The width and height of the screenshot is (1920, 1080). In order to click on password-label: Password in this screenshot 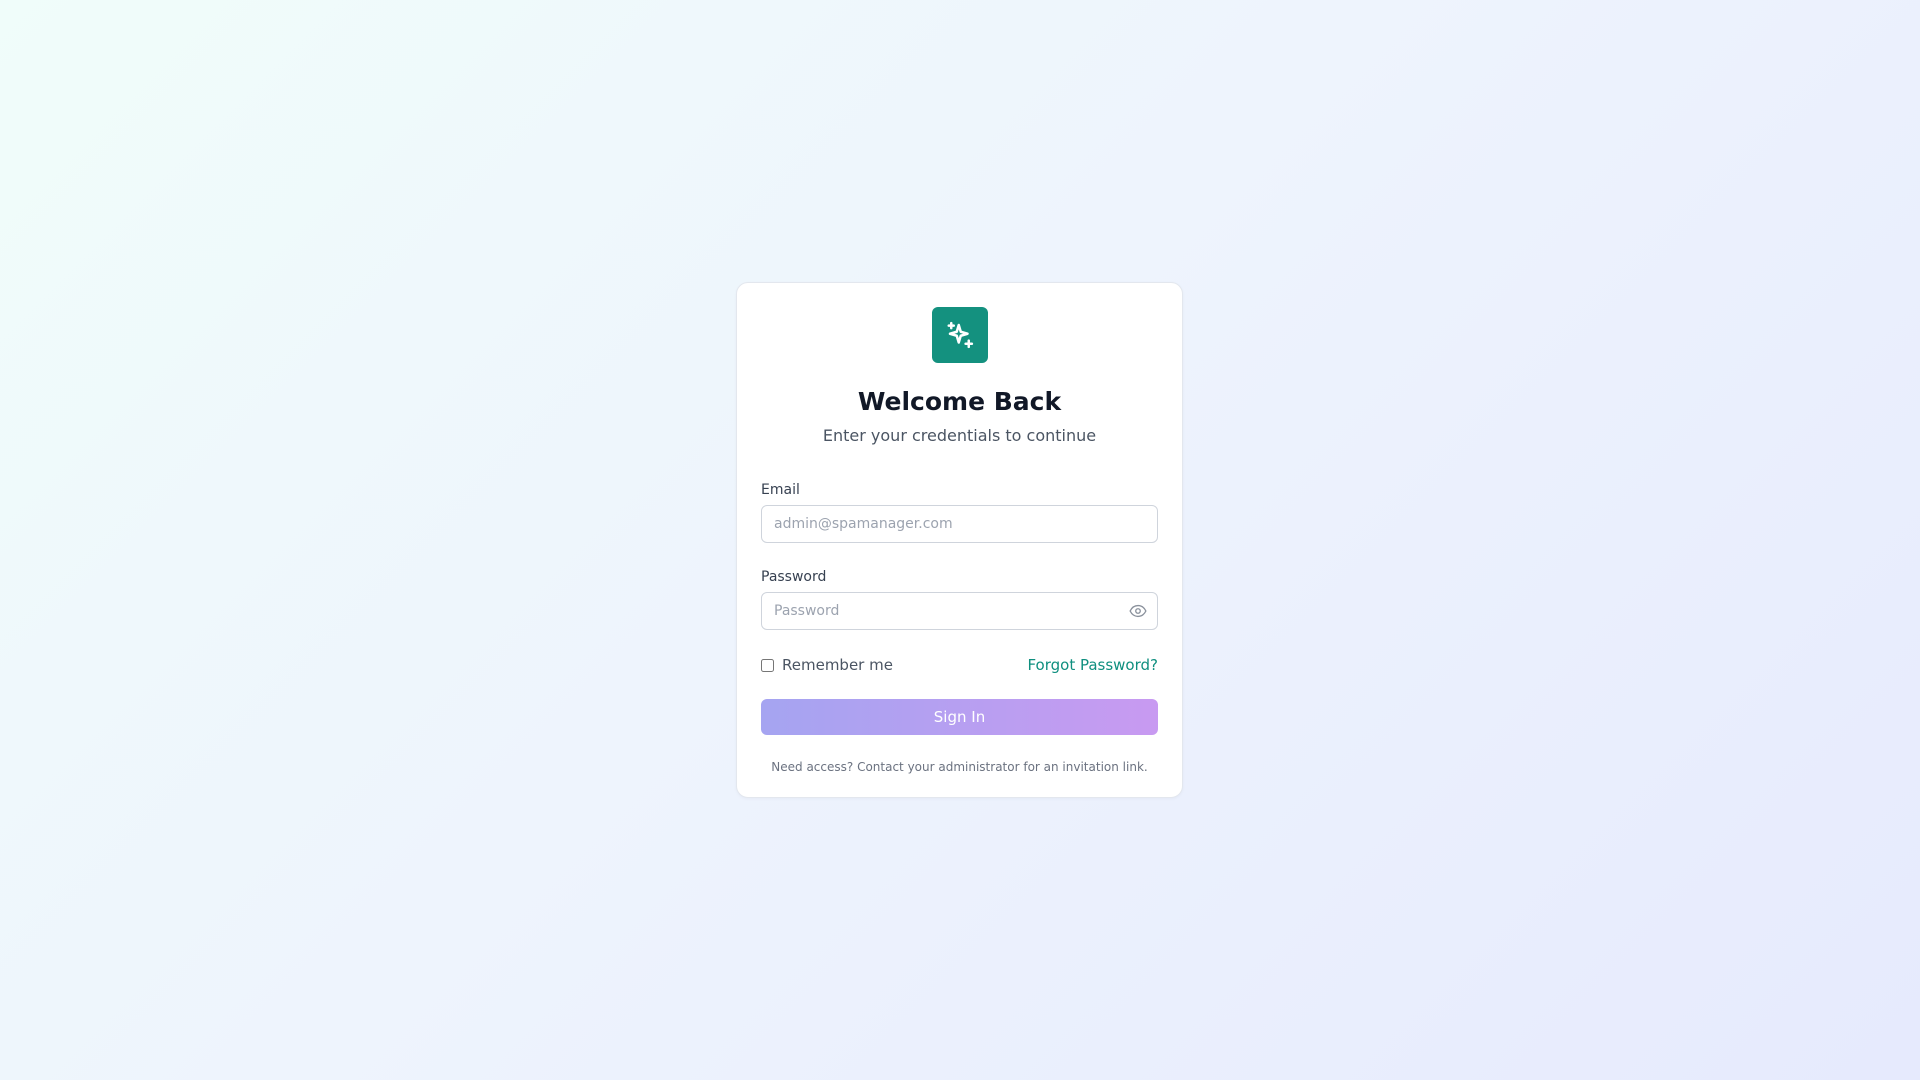, I will do `click(794, 577)`.